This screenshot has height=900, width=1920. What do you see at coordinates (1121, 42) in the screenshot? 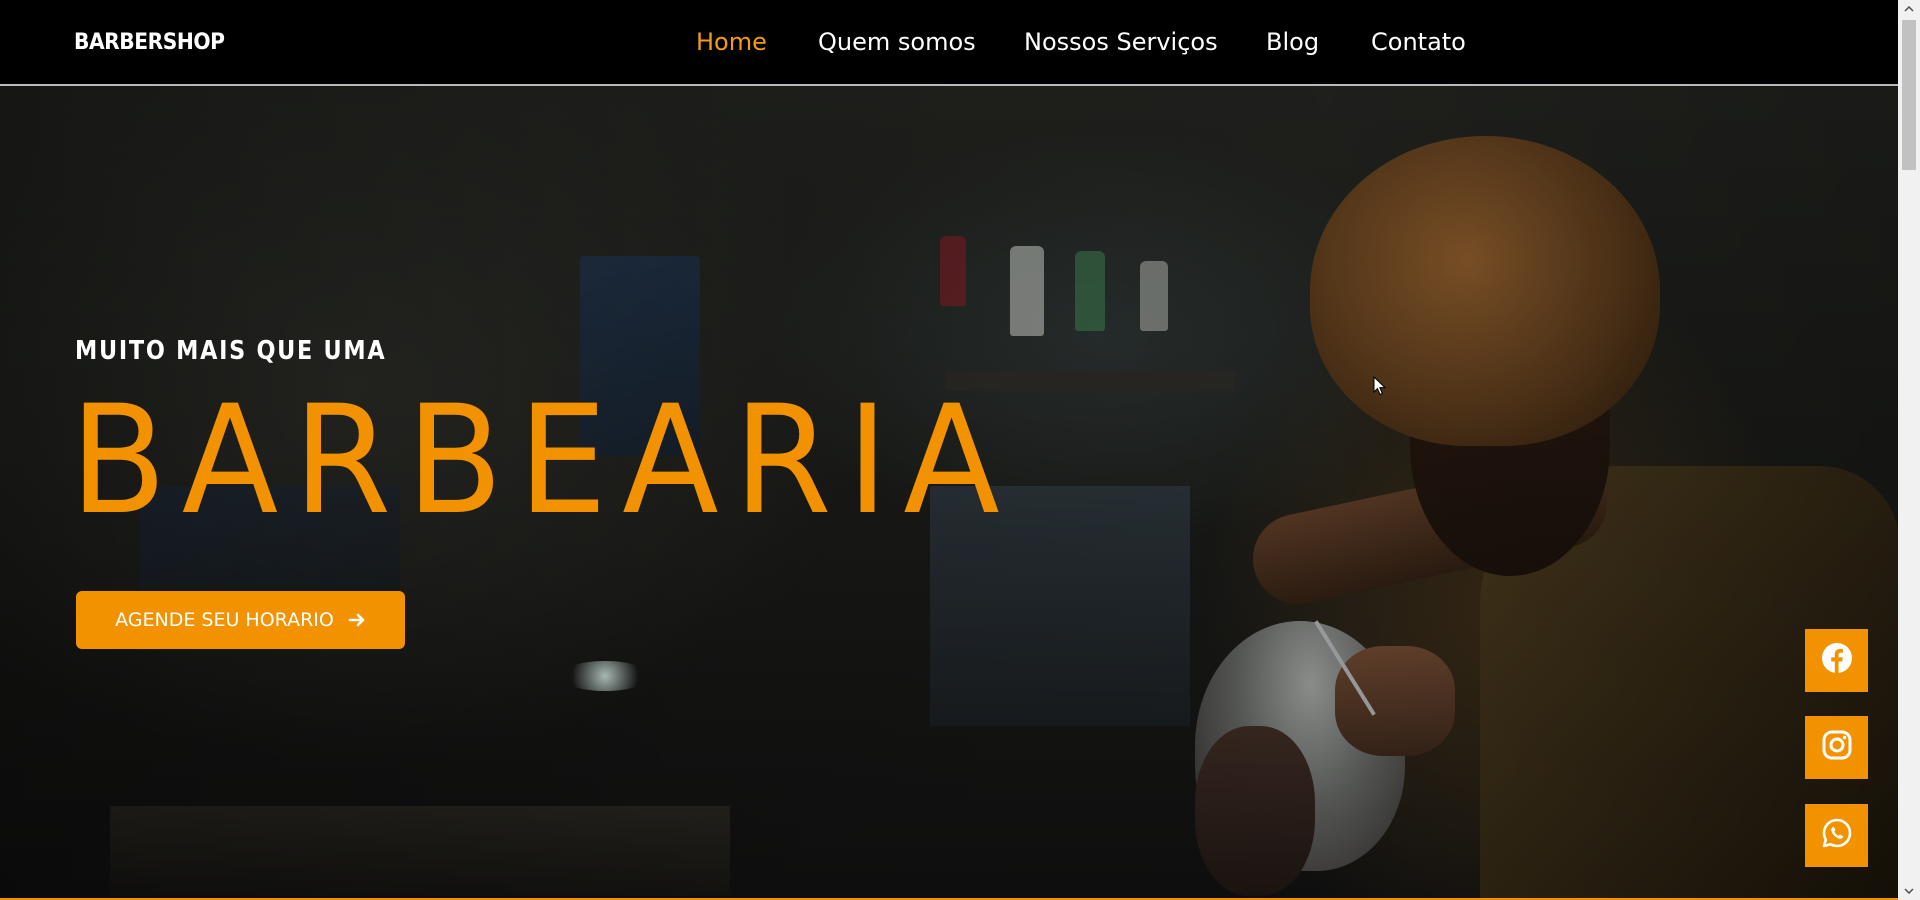
I see `nav-link-nossos-servicos: Nossos Serviços` at bounding box center [1121, 42].